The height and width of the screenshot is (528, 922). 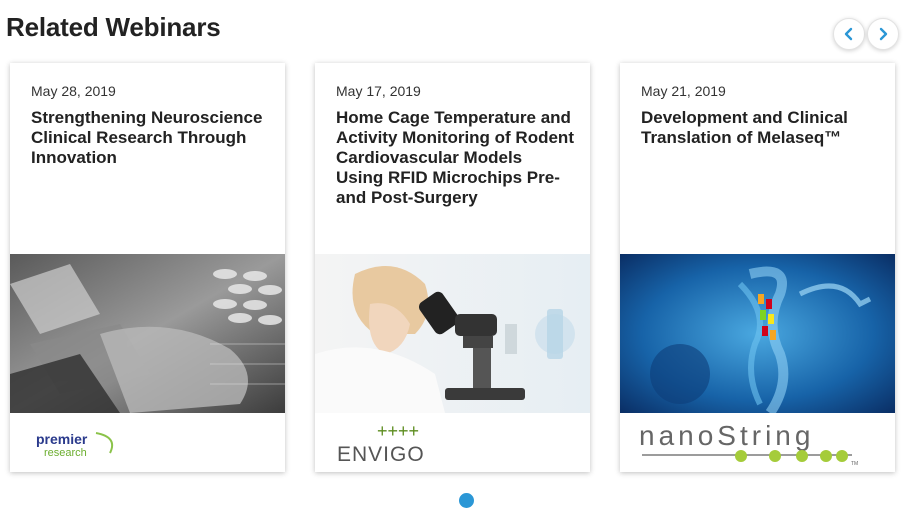 What do you see at coordinates (62, 439) in the screenshot?
I see `svg-text: premier` at bounding box center [62, 439].